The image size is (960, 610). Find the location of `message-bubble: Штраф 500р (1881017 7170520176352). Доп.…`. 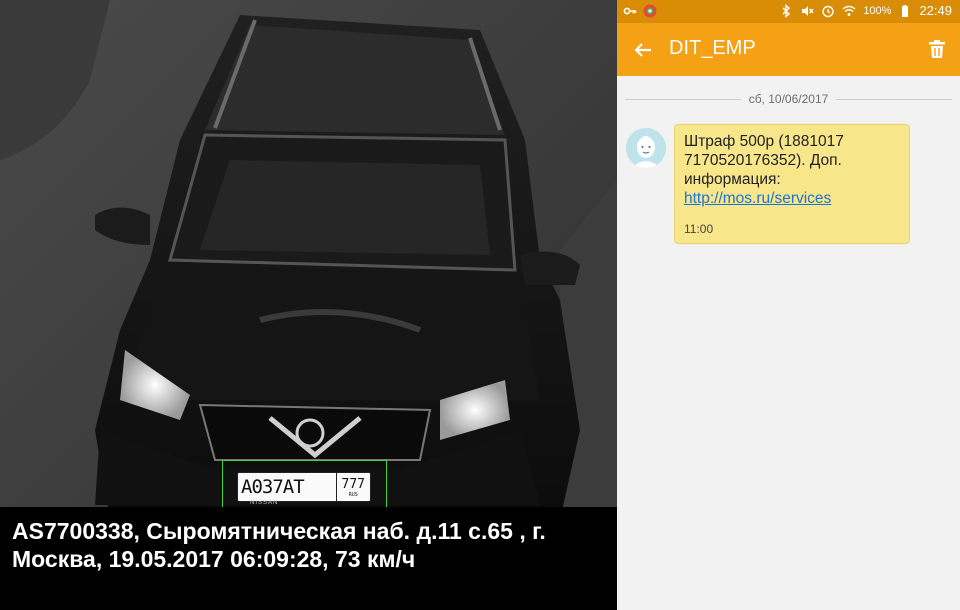

message-bubble: Штраф 500р (1881017 7170520176352). Доп.… is located at coordinates (792, 184).